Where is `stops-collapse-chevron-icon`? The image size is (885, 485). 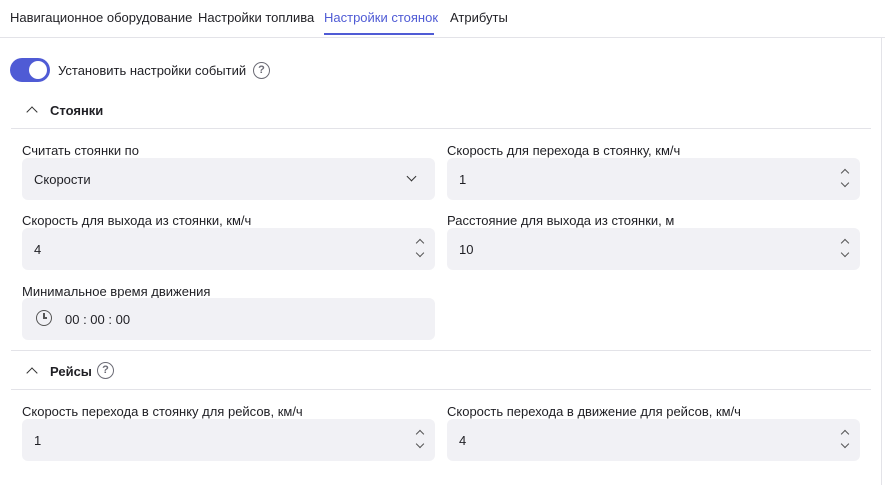
stops-collapse-chevron-icon is located at coordinates (32, 112).